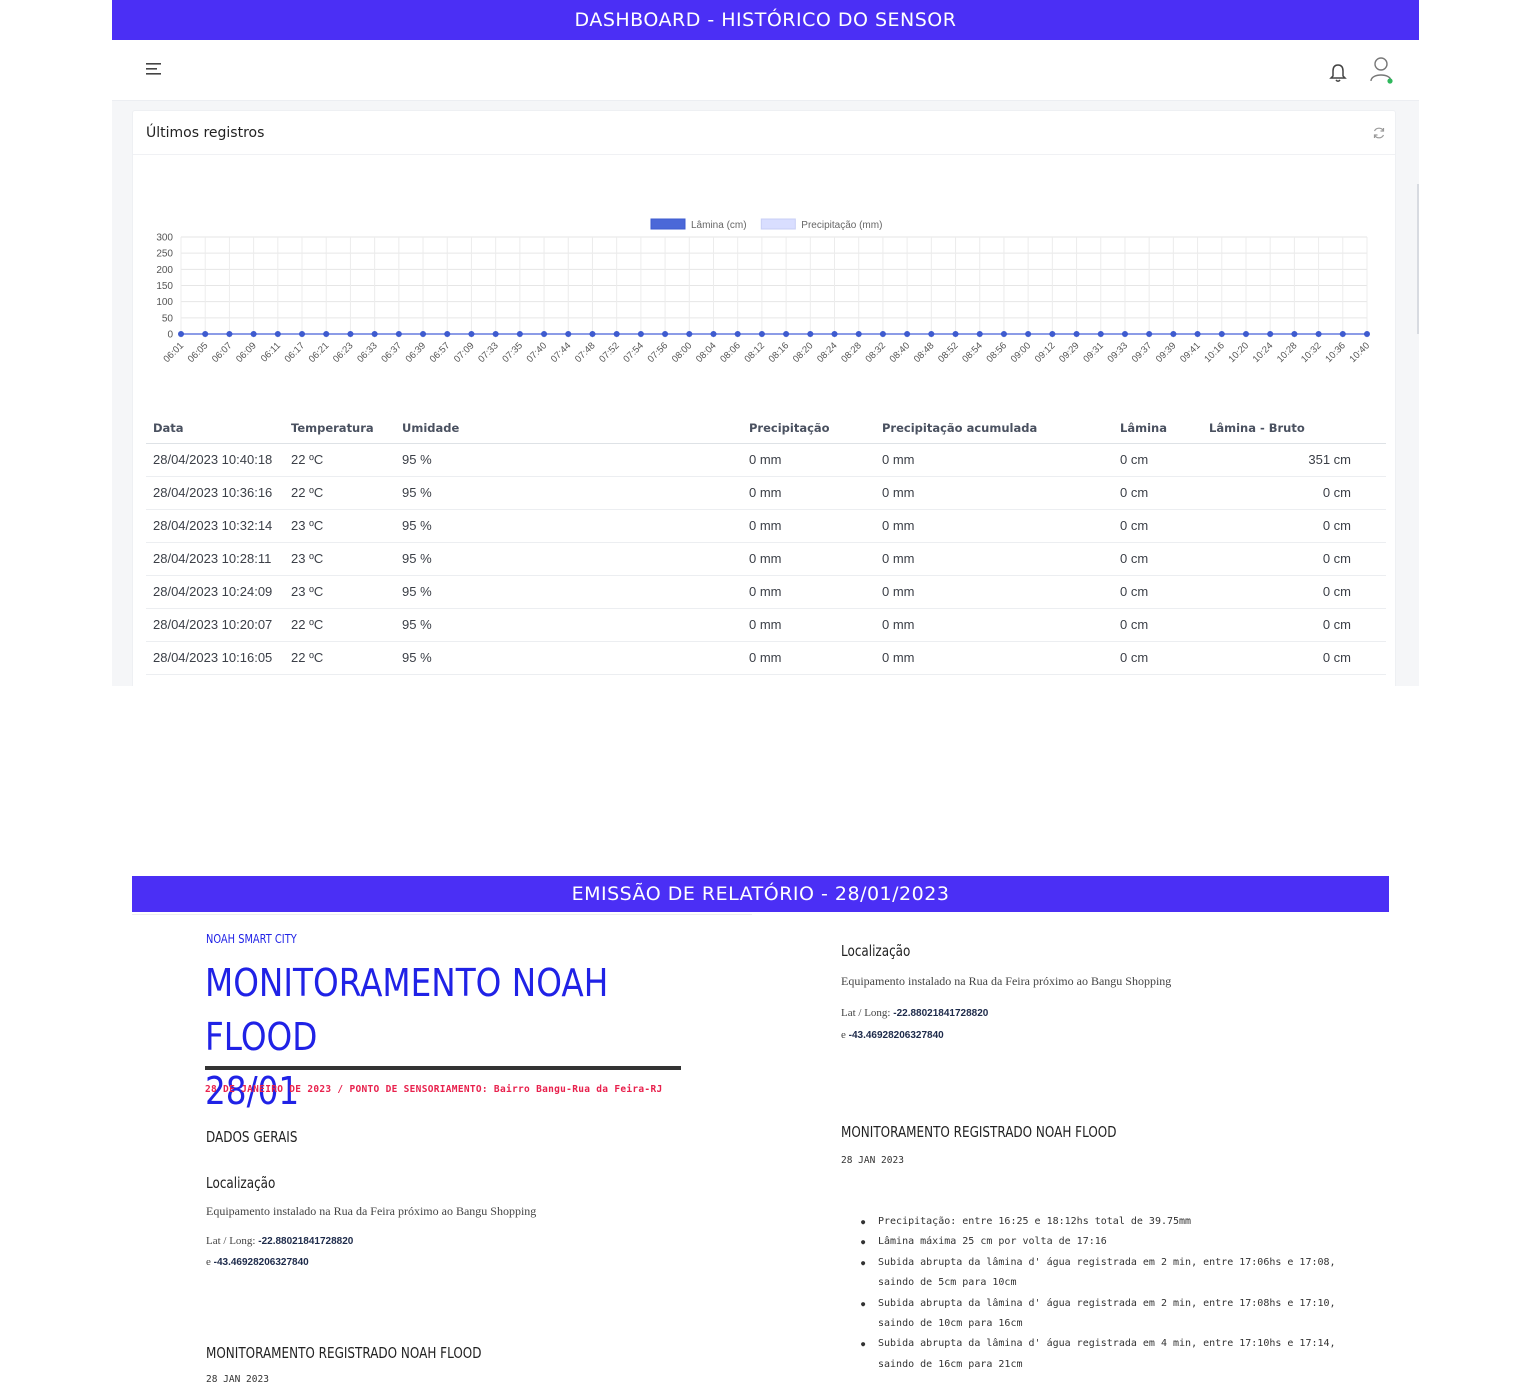 The height and width of the screenshot is (1400, 1538). What do you see at coordinates (215, 460) in the screenshot?
I see `table-cell: 28/04/2023 10:40:18` at bounding box center [215, 460].